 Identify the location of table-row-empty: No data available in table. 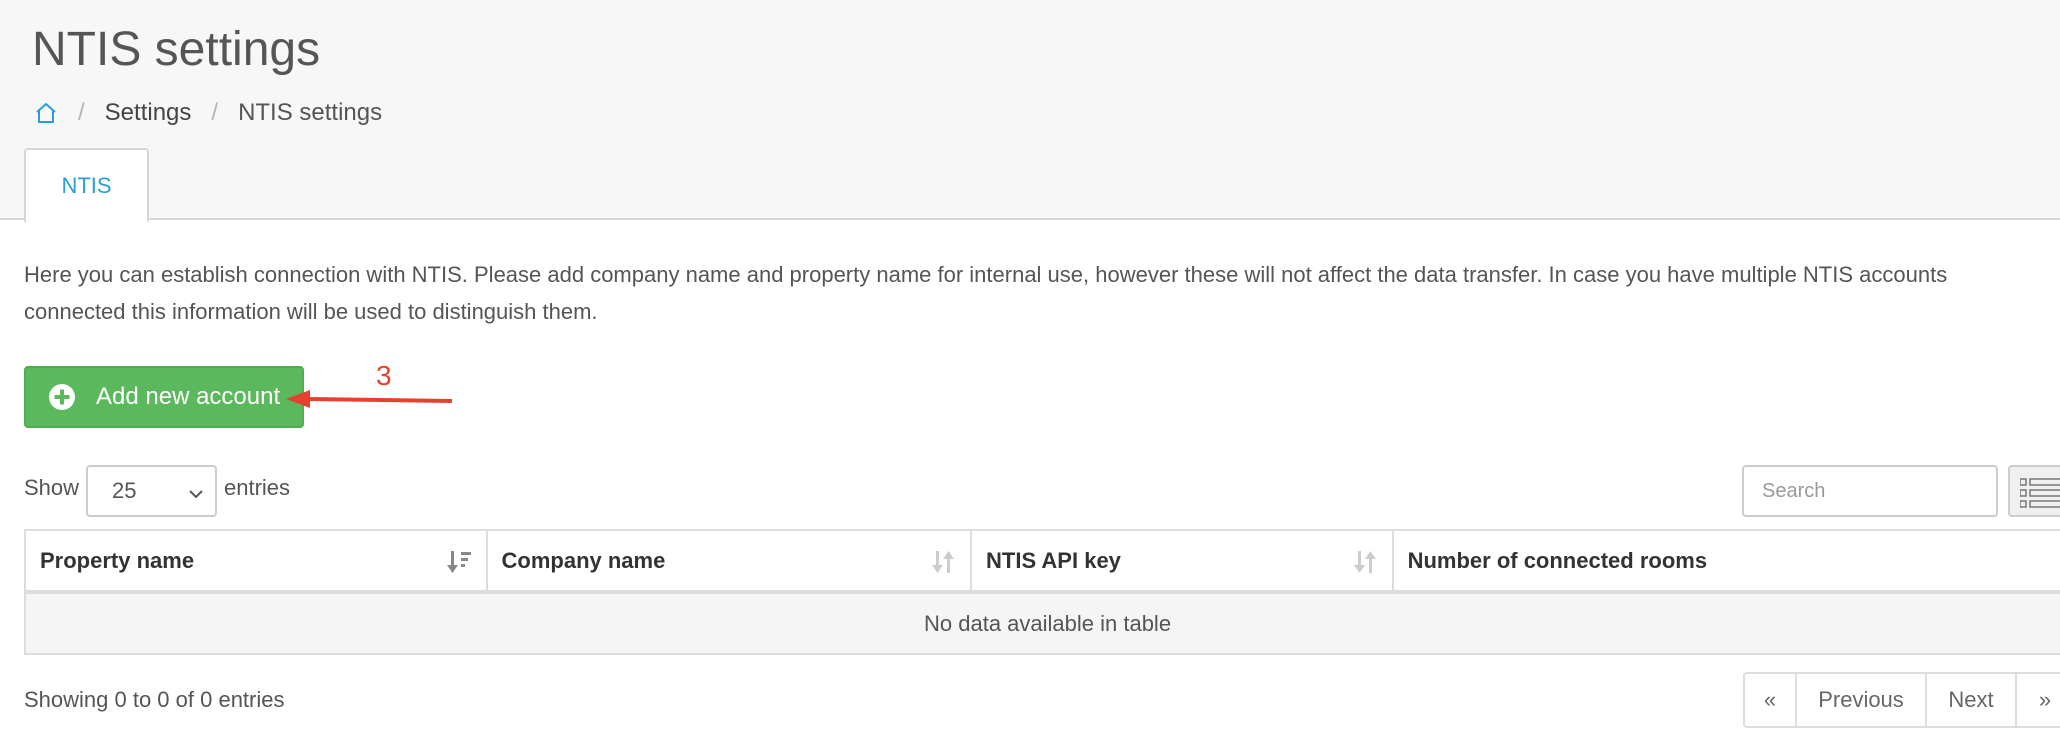
(1042, 623).